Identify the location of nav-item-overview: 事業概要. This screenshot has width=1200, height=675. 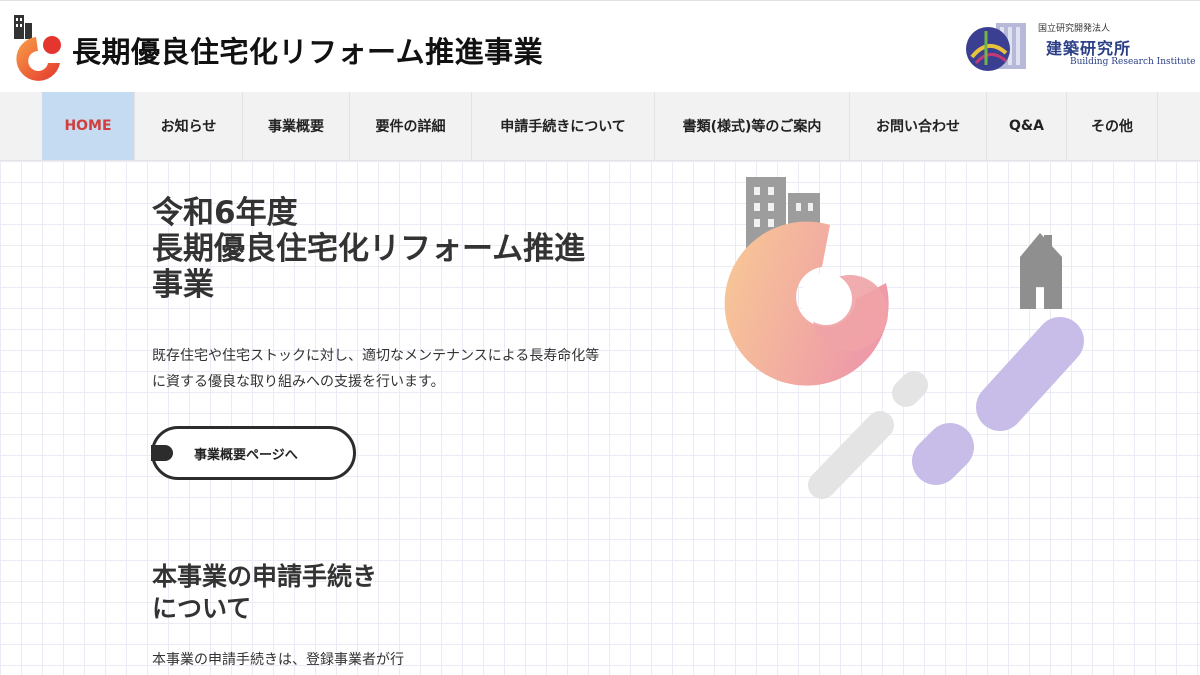
(295, 126).